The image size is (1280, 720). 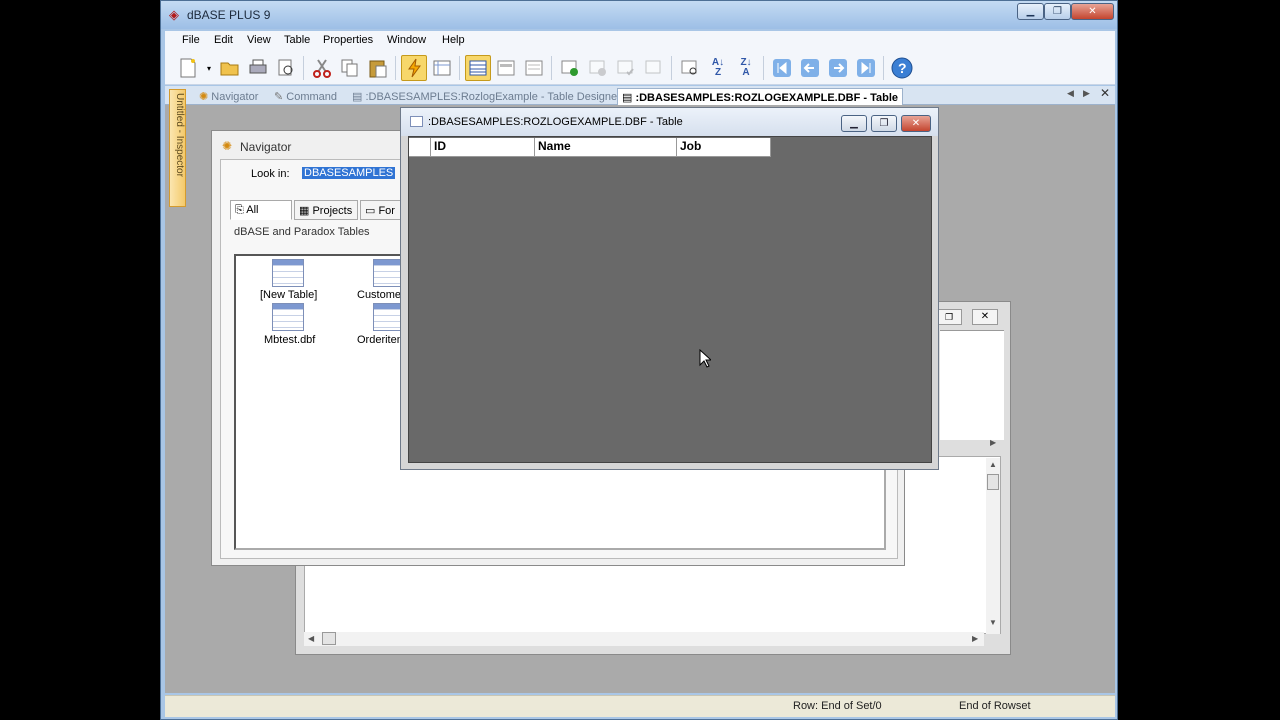 I want to click on table-designer-icon: ▤, so click(x=359, y=97).